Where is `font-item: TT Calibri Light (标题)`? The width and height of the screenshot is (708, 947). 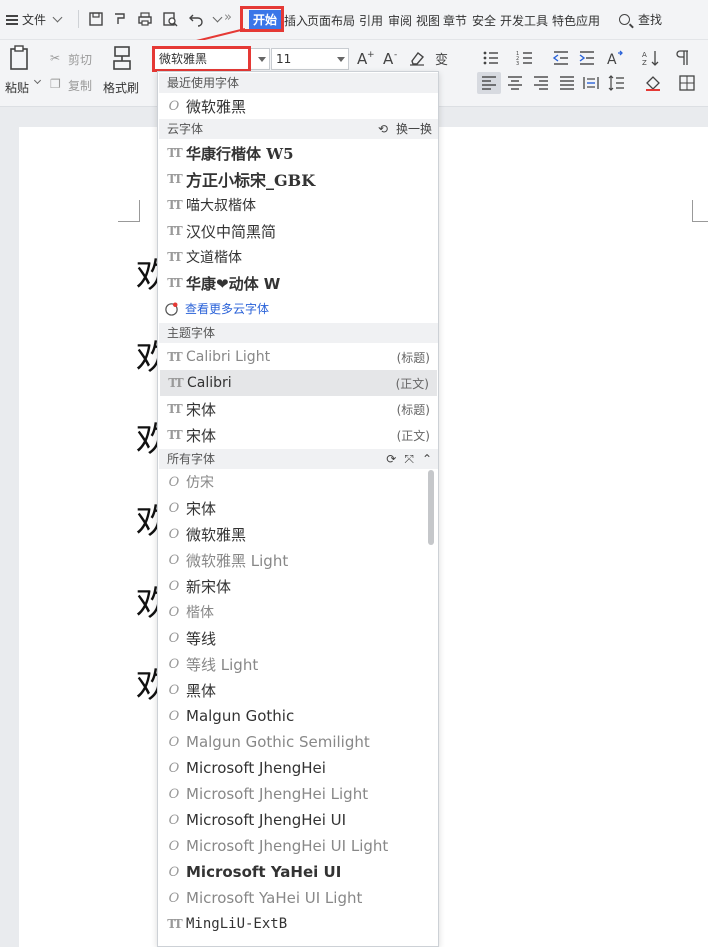 font-item: TT Calibri Light (标题) is located at coordinates (298, 357).